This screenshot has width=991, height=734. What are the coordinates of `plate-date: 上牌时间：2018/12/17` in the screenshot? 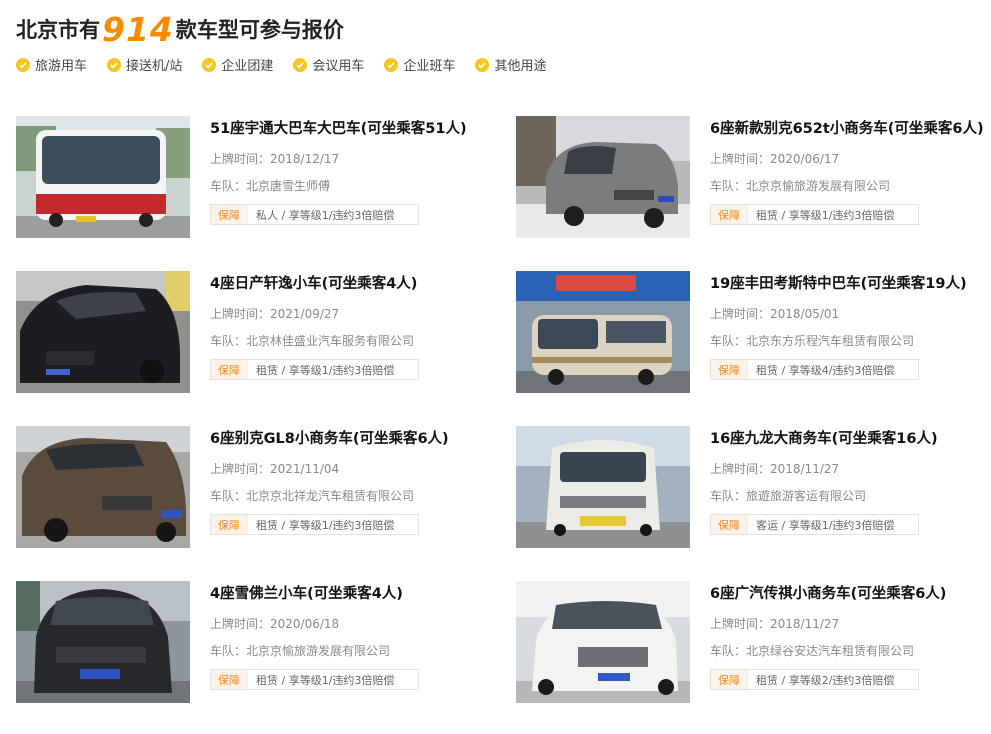 It's located at (275, 159).